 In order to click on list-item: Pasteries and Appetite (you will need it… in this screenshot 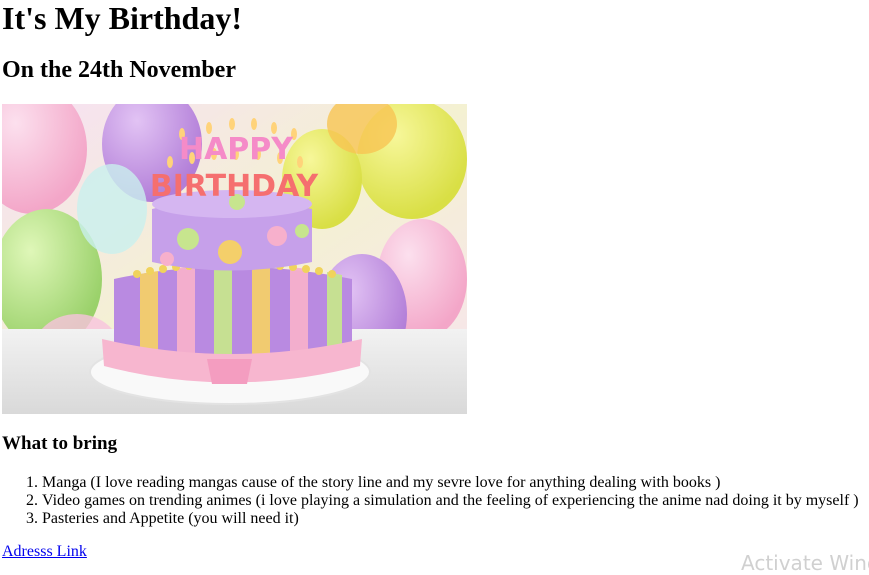, I will do `click(450, 519)`.